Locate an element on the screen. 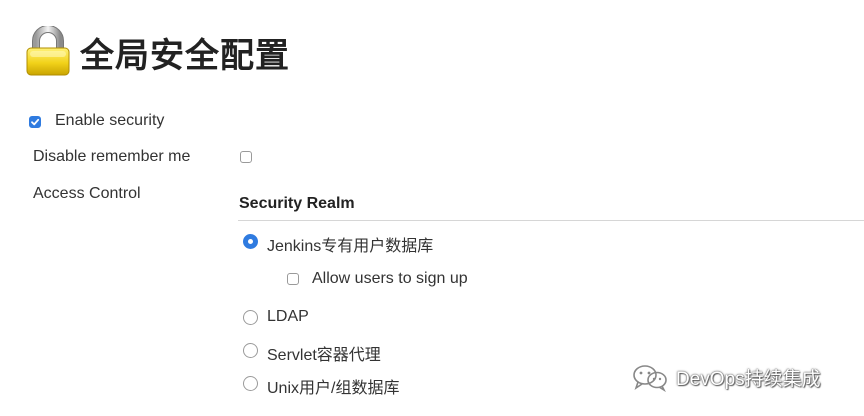 Image resolution: width=864 pixels, height=416 pixels. allow-signup-label: Allow users to sign up is located at coordinates (390, 278).